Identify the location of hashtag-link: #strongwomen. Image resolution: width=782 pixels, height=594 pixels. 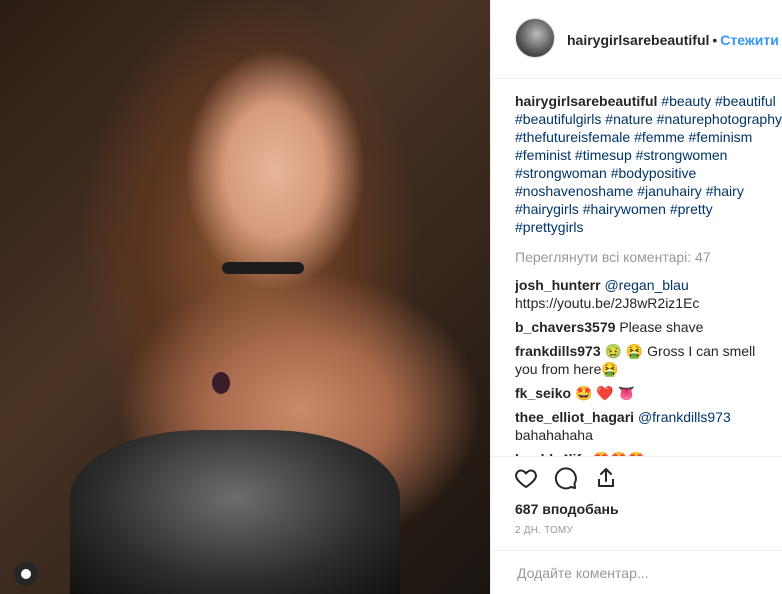
(682, 155).